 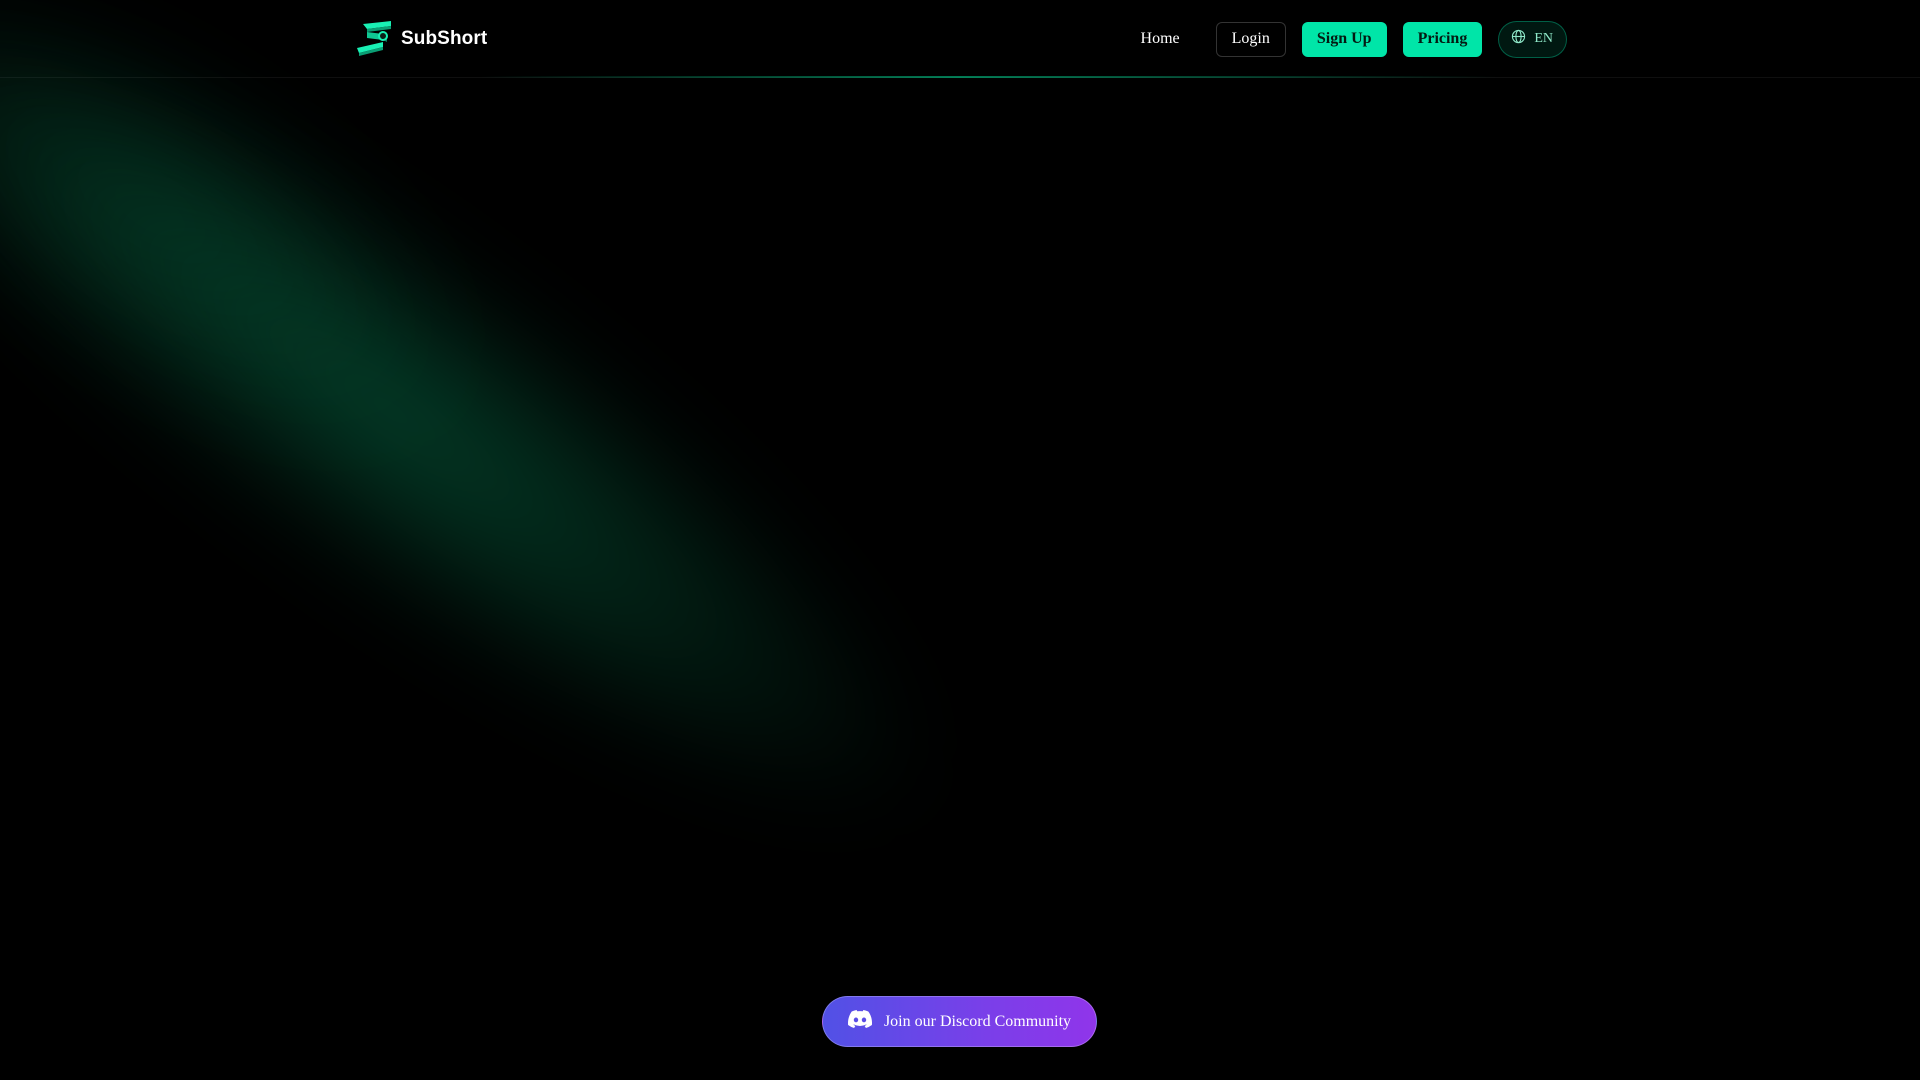 What do you see at coordinates (1250, 39) in the screenshot?
I see `login-button: Login` at bounding box center [1250, 39].